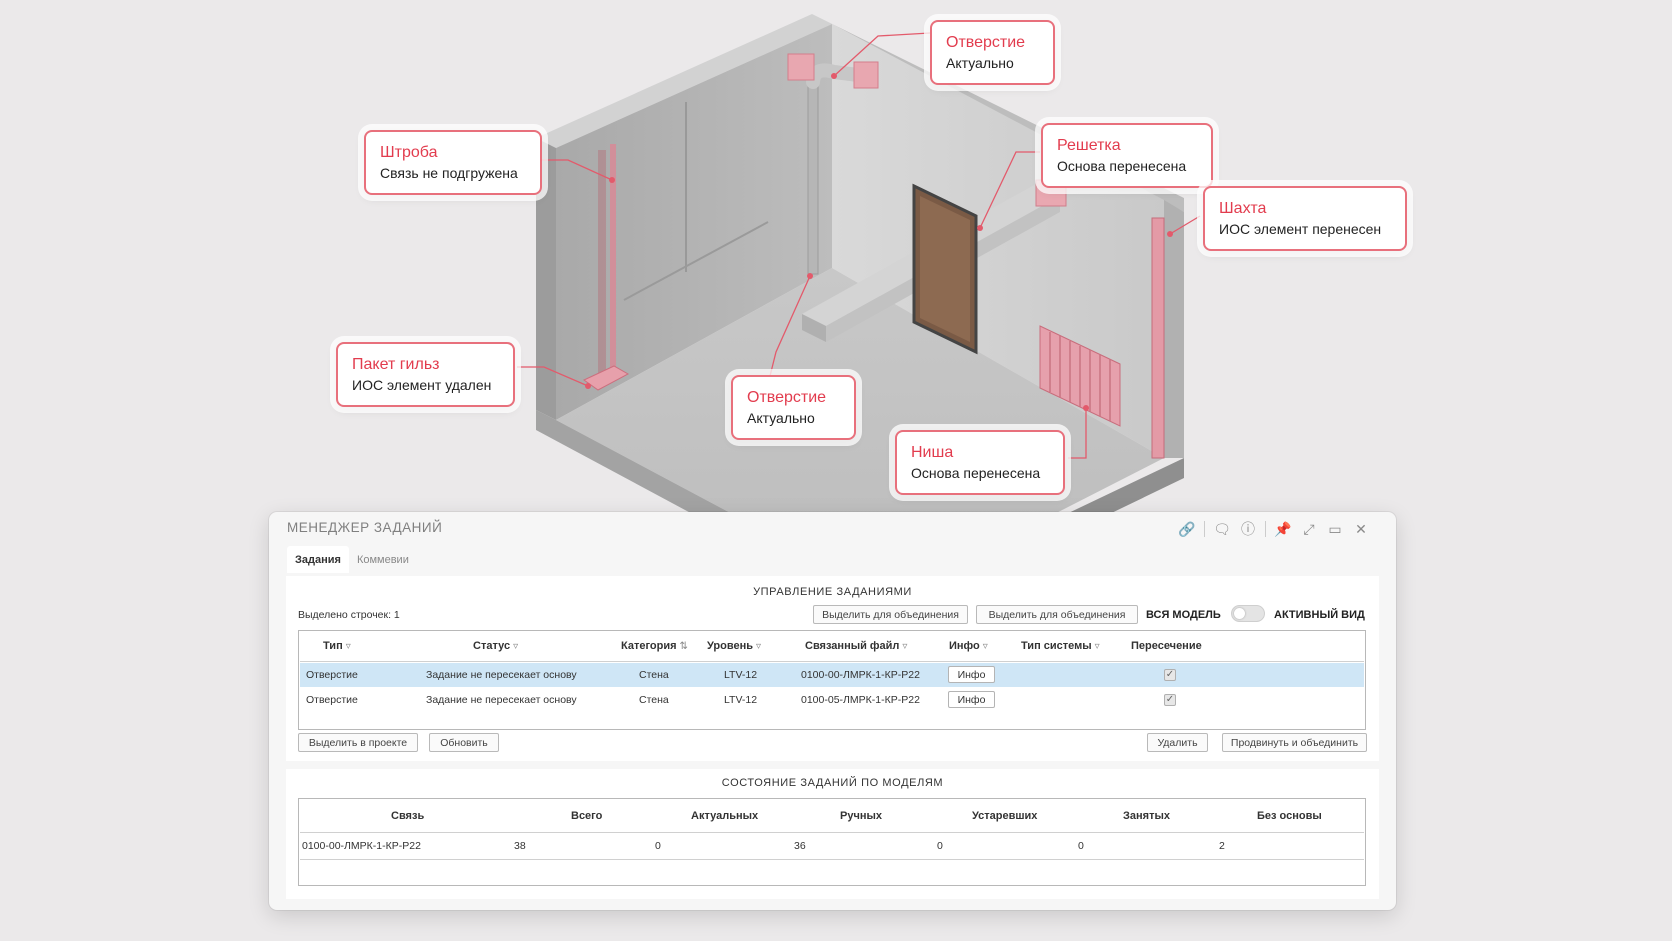 Image resolution: width=1672 pixels, height=941 pixels. What do you see at coordinates (1187, 529) in the screenshot?
I see `link-icon: 🔗` at bounding box center [1187, 529].